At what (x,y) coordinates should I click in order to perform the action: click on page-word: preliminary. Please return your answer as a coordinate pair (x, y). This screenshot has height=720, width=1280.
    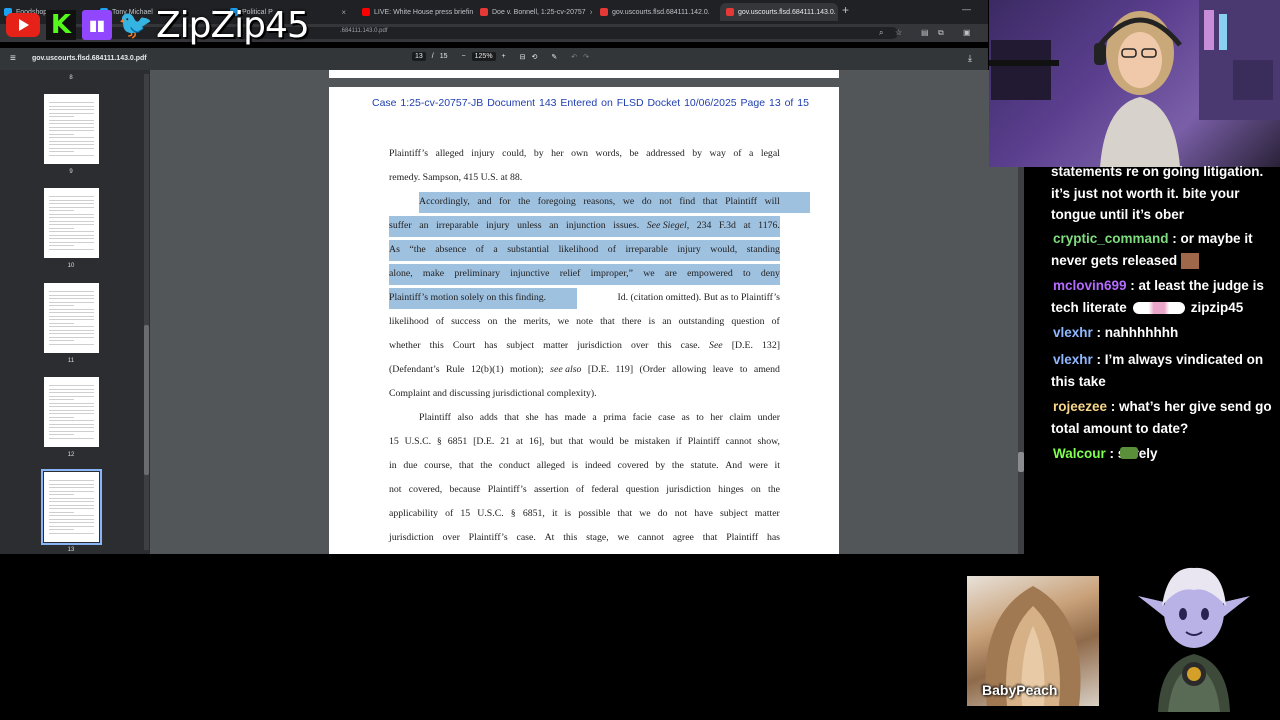
    Looking at the image, I should click on (477, 273).